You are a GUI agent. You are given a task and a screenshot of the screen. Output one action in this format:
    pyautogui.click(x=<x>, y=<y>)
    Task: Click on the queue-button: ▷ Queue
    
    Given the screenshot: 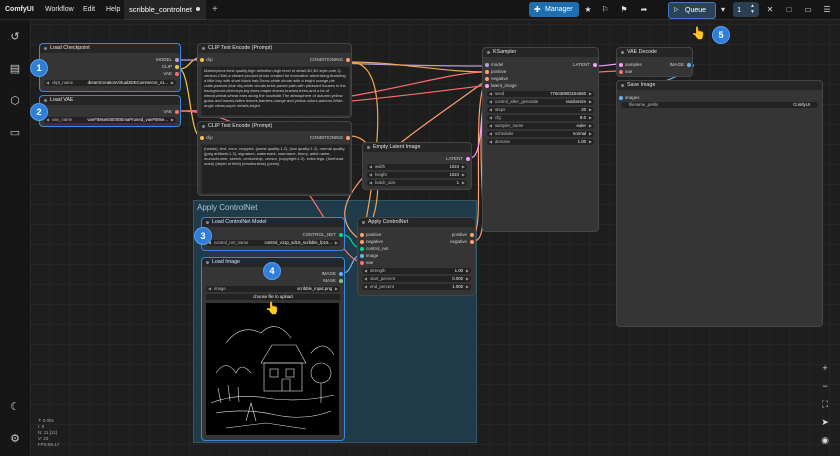 What is the action you would take?
    pyautogui.click(x=692, y=10)
    